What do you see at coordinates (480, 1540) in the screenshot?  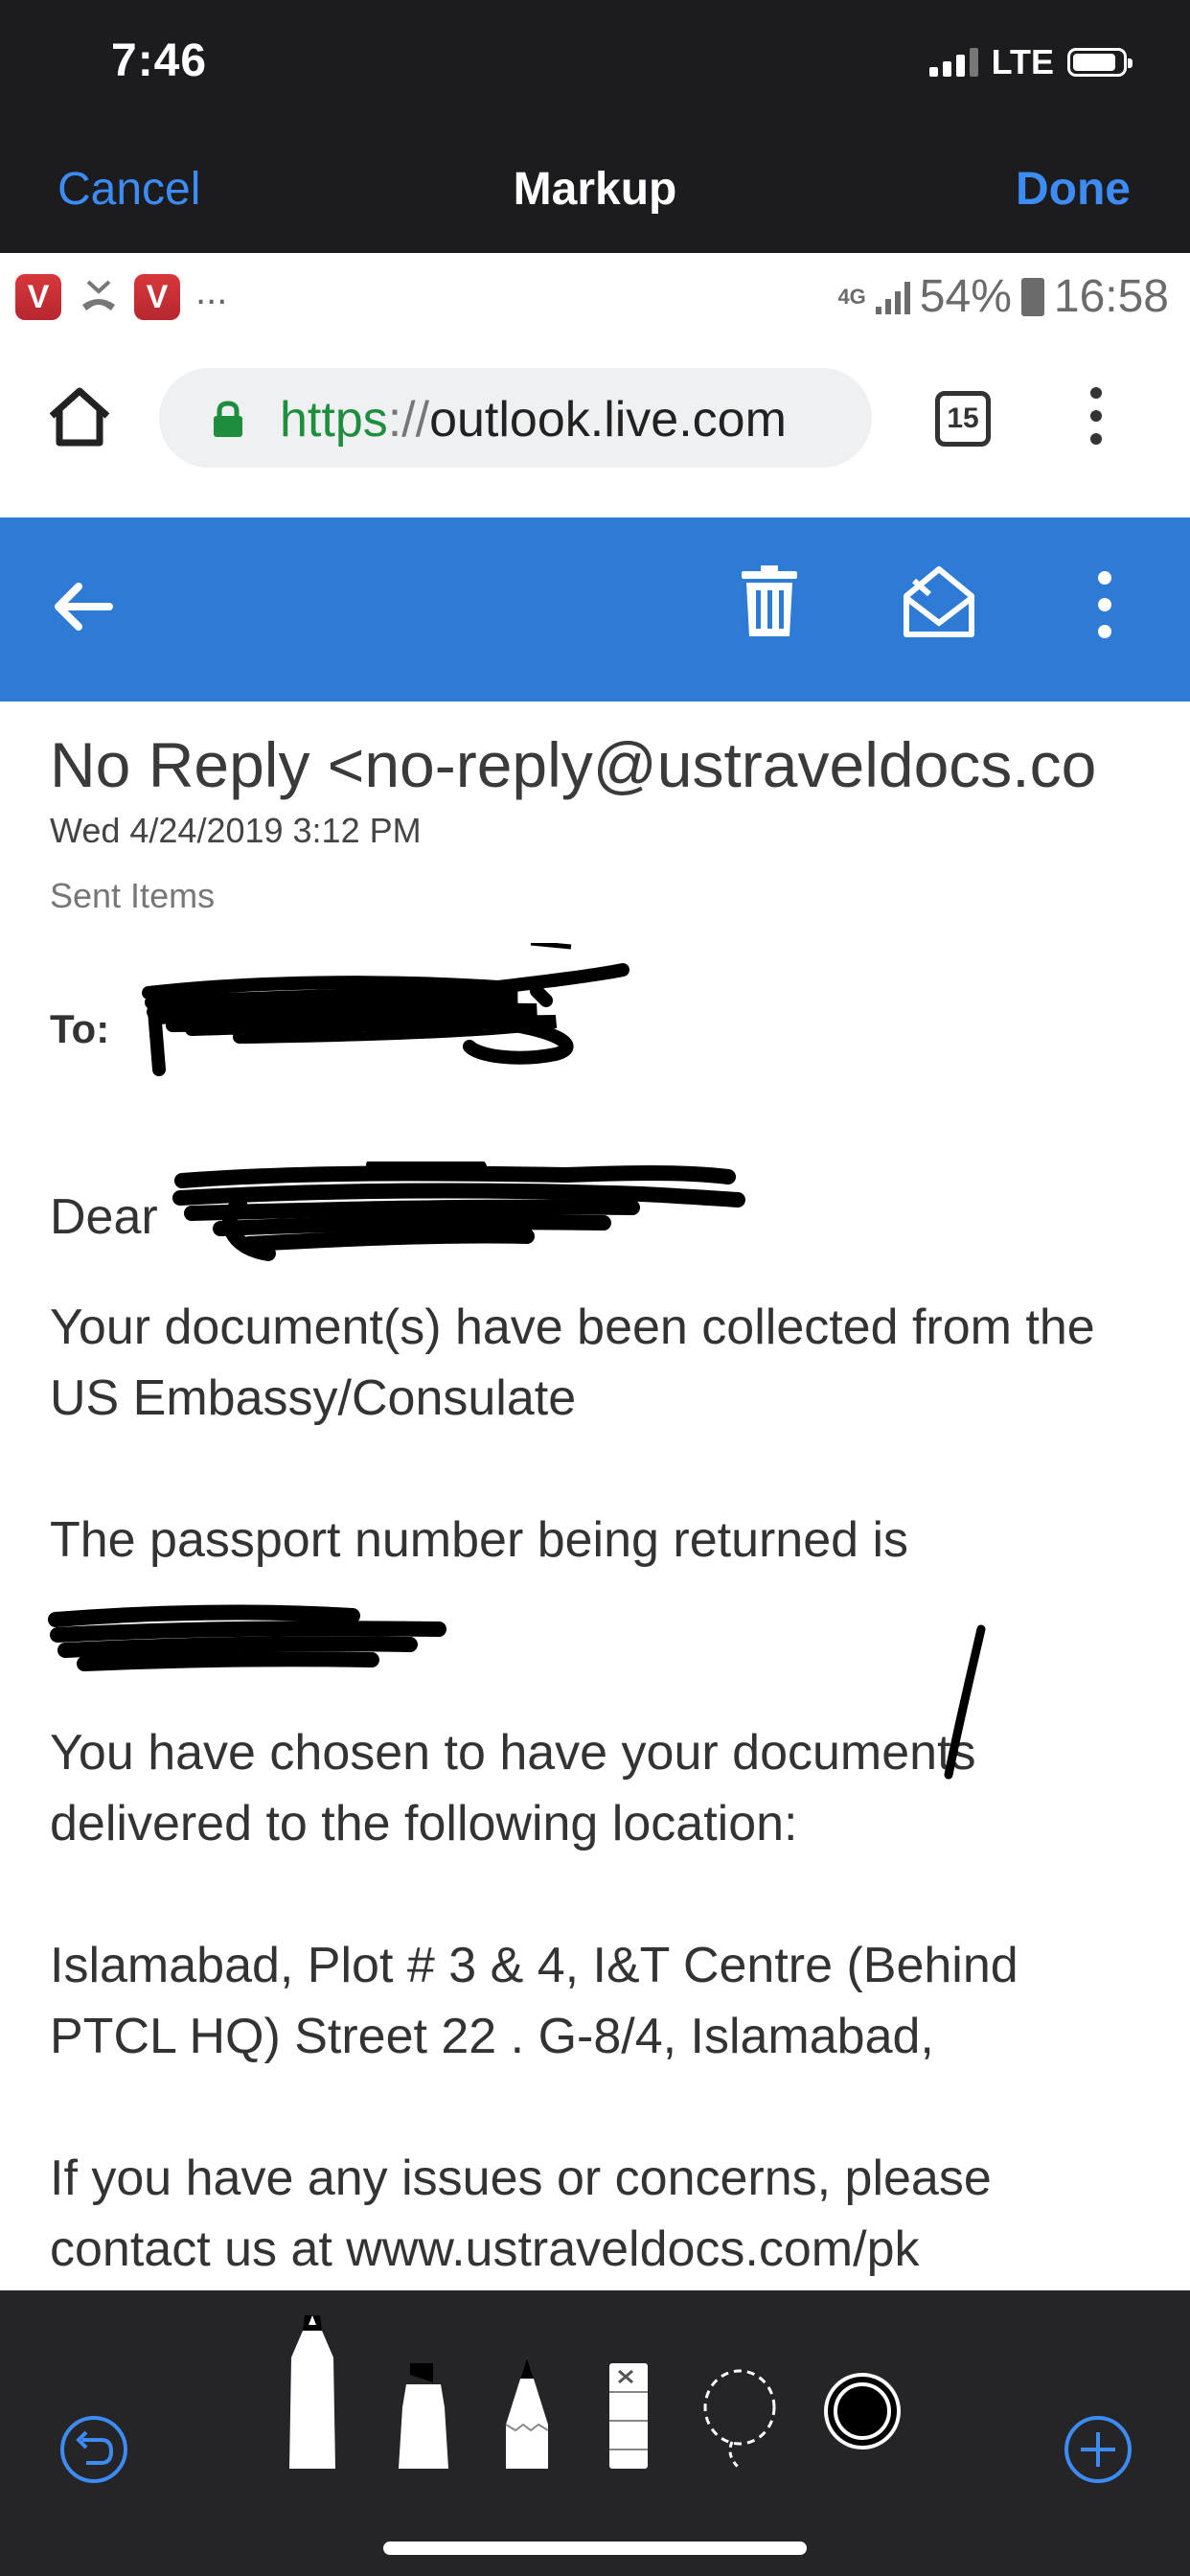 I see `email-paragraph: The passport number being returned is` at bounding box center [480, 1540].